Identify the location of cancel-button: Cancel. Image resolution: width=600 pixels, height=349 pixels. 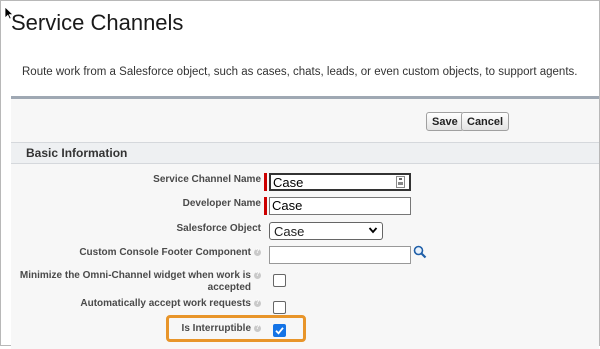
(485, 121).